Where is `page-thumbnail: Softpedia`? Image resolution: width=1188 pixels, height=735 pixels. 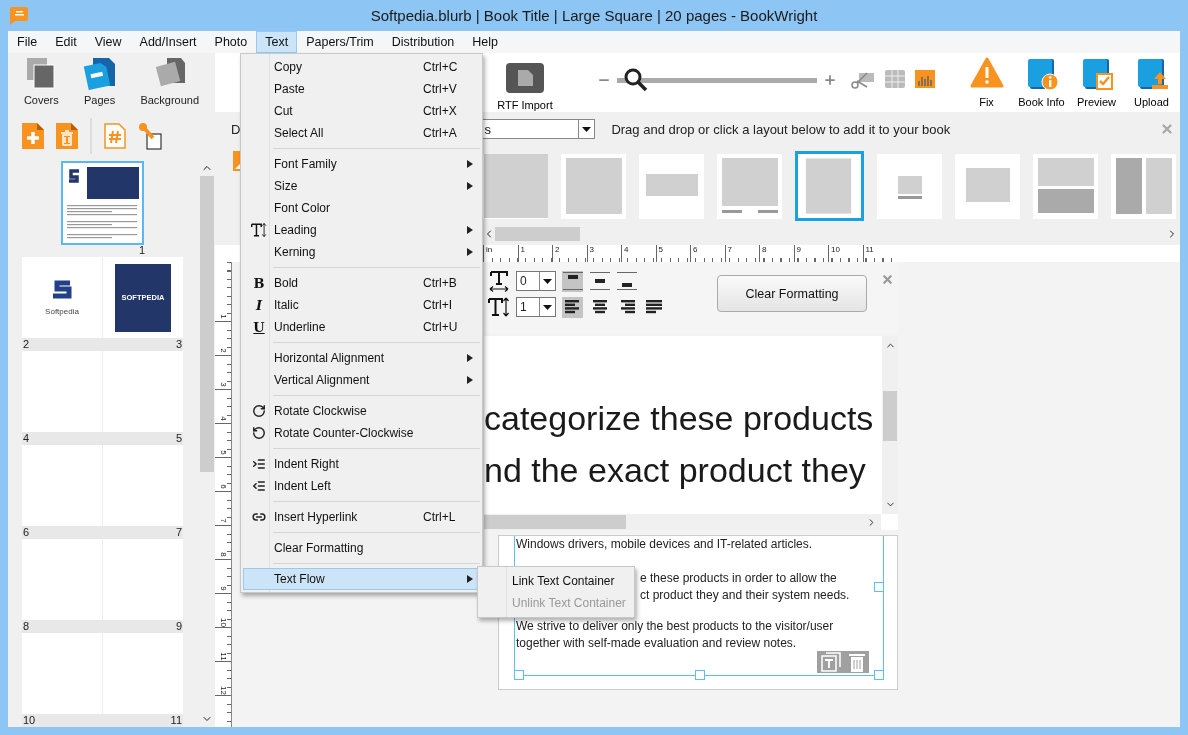 page-thumbnail: Softpedia is located at coordinates (62, 297).